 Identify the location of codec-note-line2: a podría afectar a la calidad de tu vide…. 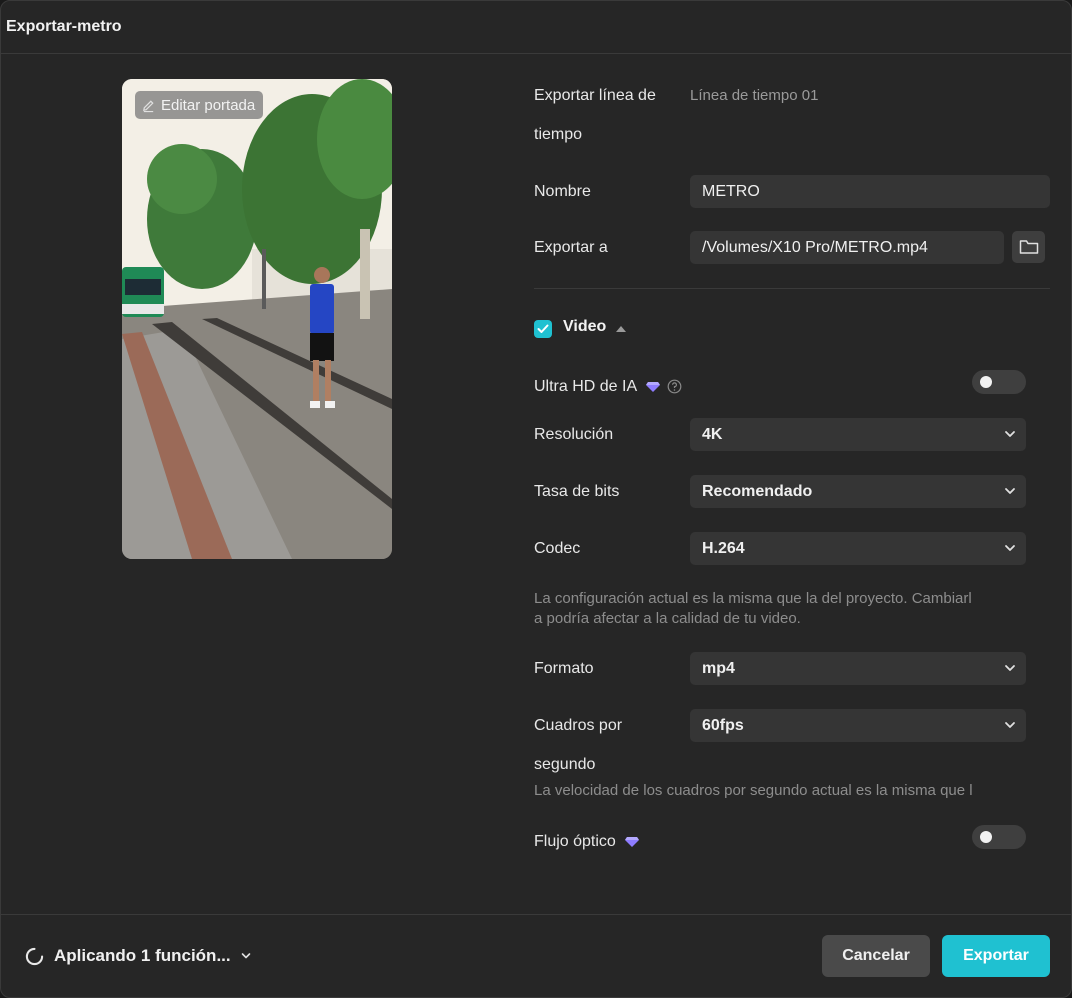
(667, 618).